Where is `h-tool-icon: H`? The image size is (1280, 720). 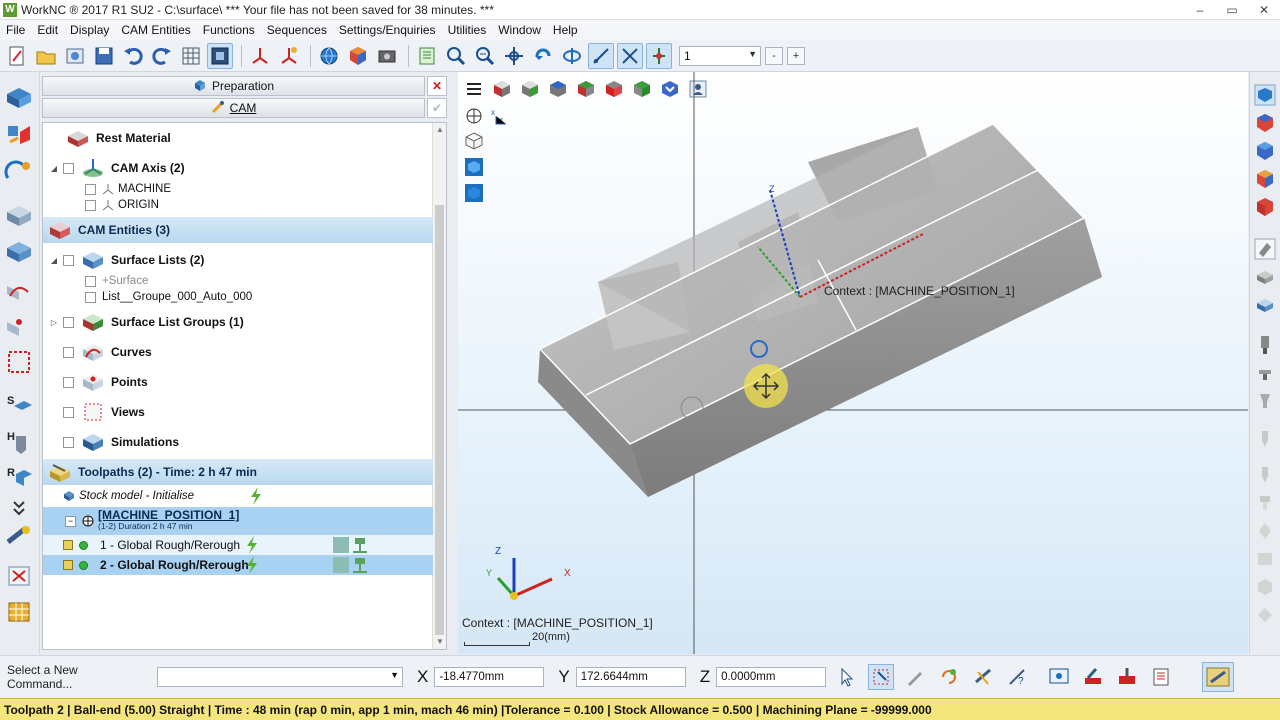 h-tool-icon: H is located at coordinates (19, 442).